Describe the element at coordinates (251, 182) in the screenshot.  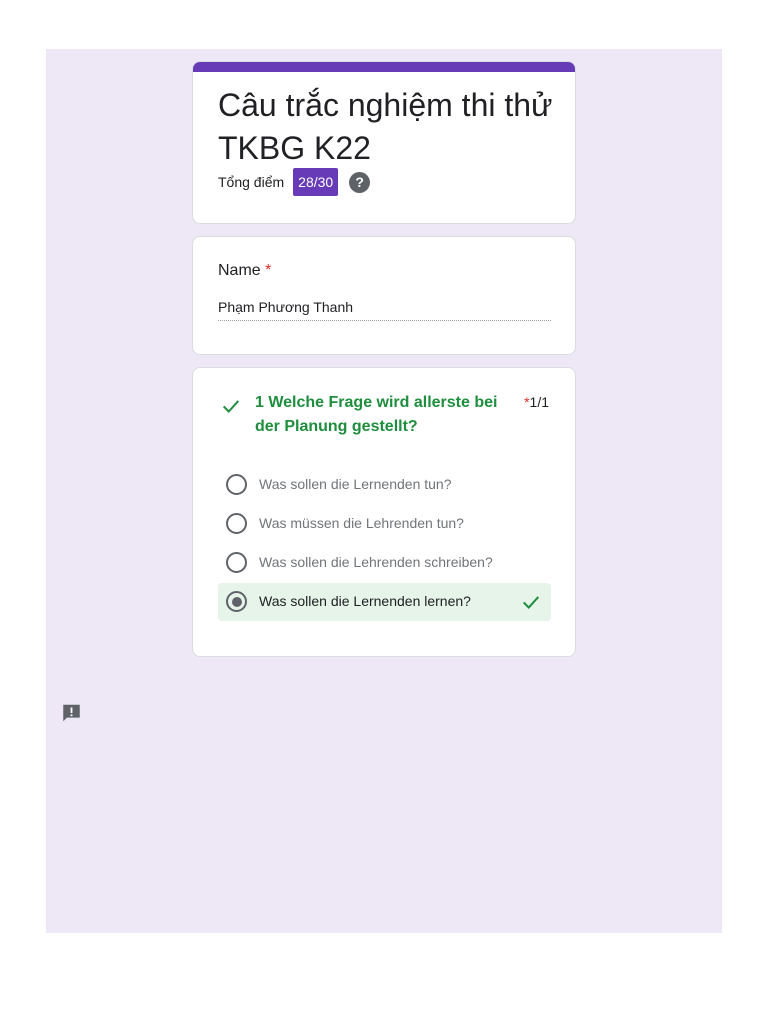
I see `score-label: Tổng điểm` at that location.